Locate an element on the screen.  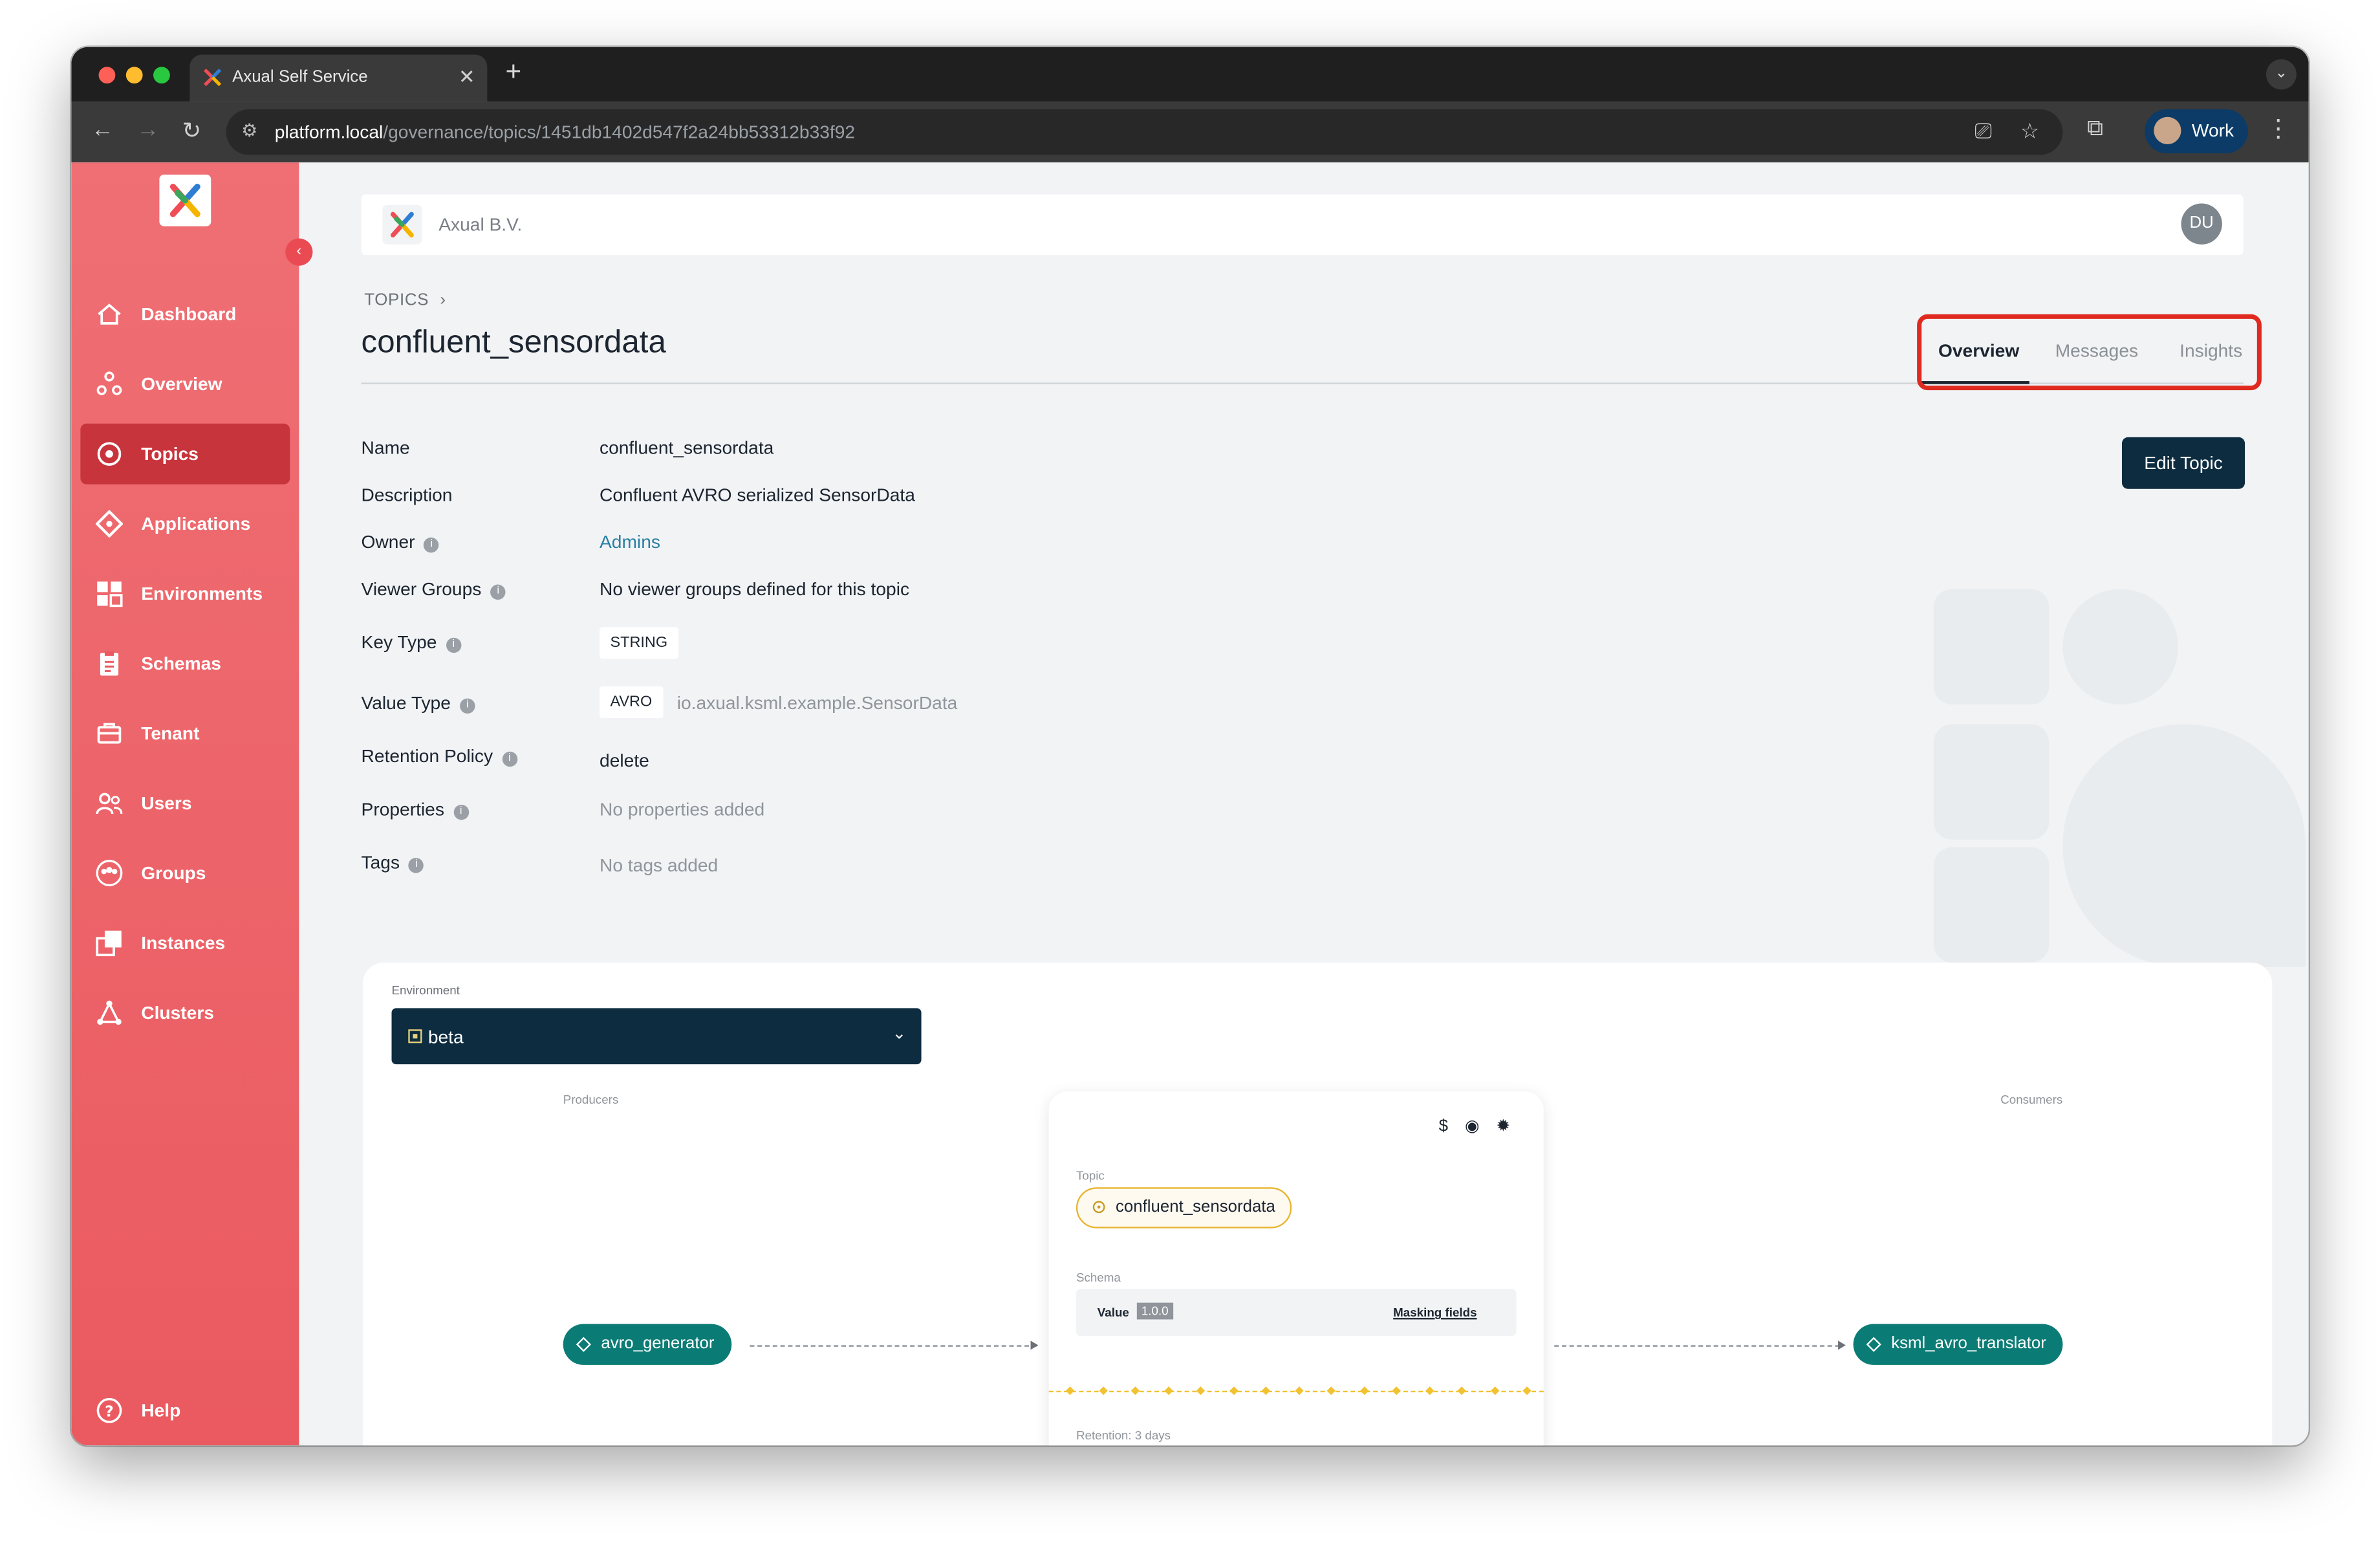
axual-favicon-icon is located at coordinates (213, 78).